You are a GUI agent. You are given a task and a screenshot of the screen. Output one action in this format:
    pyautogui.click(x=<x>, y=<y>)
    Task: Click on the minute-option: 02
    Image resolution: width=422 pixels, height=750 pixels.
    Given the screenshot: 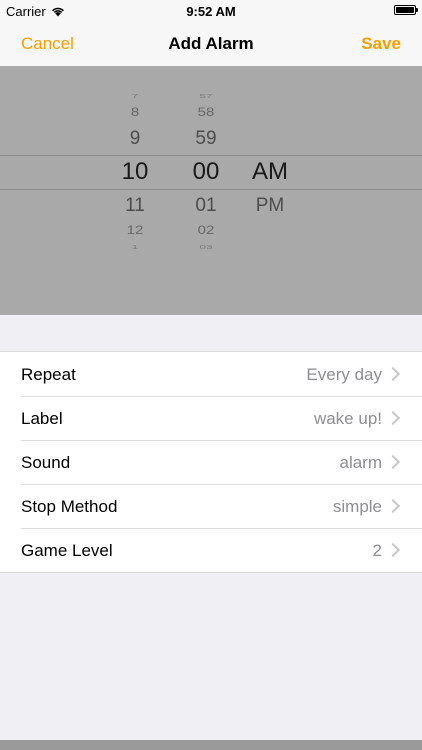 What is the action you would take?
    pyautogui.click(x=206, y=230)
    